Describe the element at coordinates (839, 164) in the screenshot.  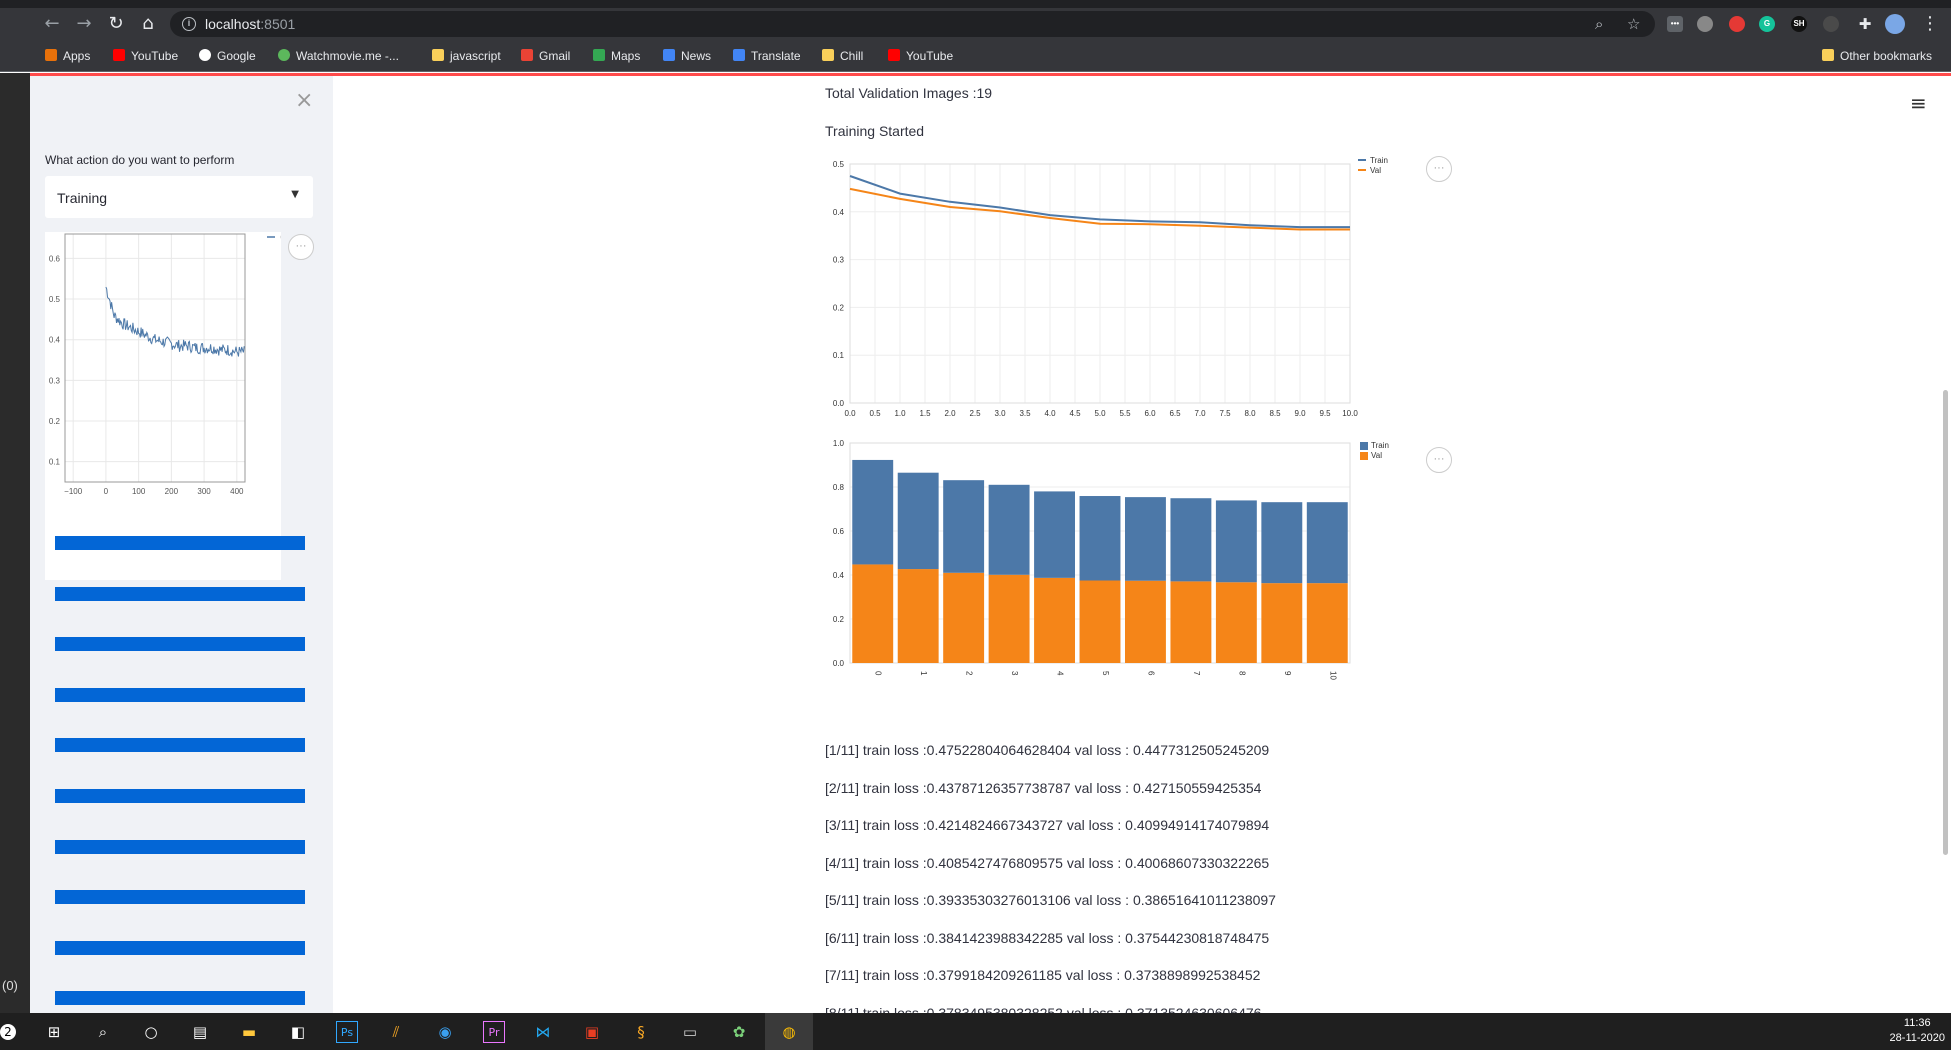
I see `line-y-tick-label: 0.5` at that location.